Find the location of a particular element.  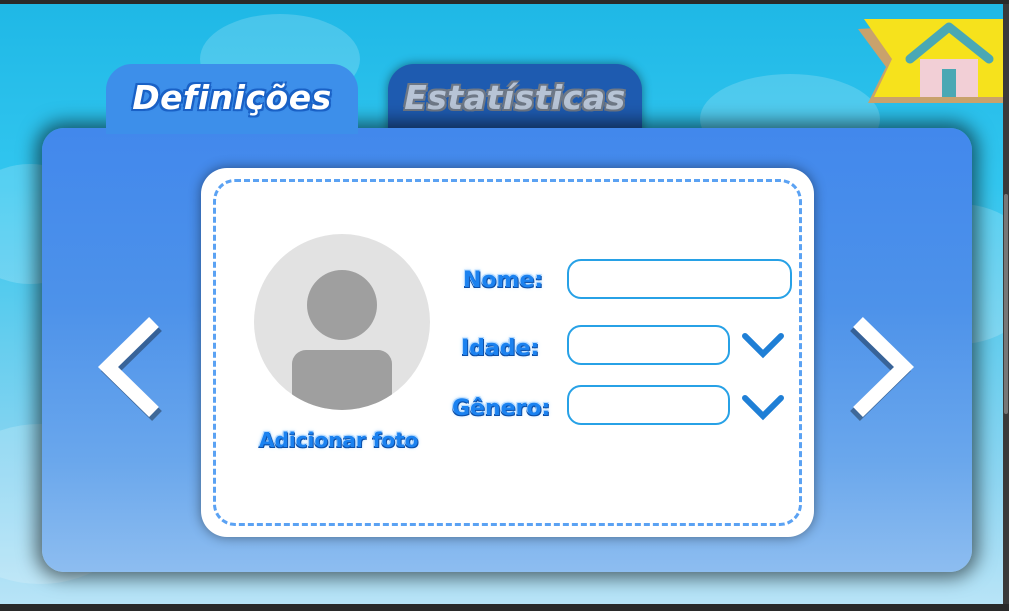

bottom-edge is located at coordinates (504, 607).